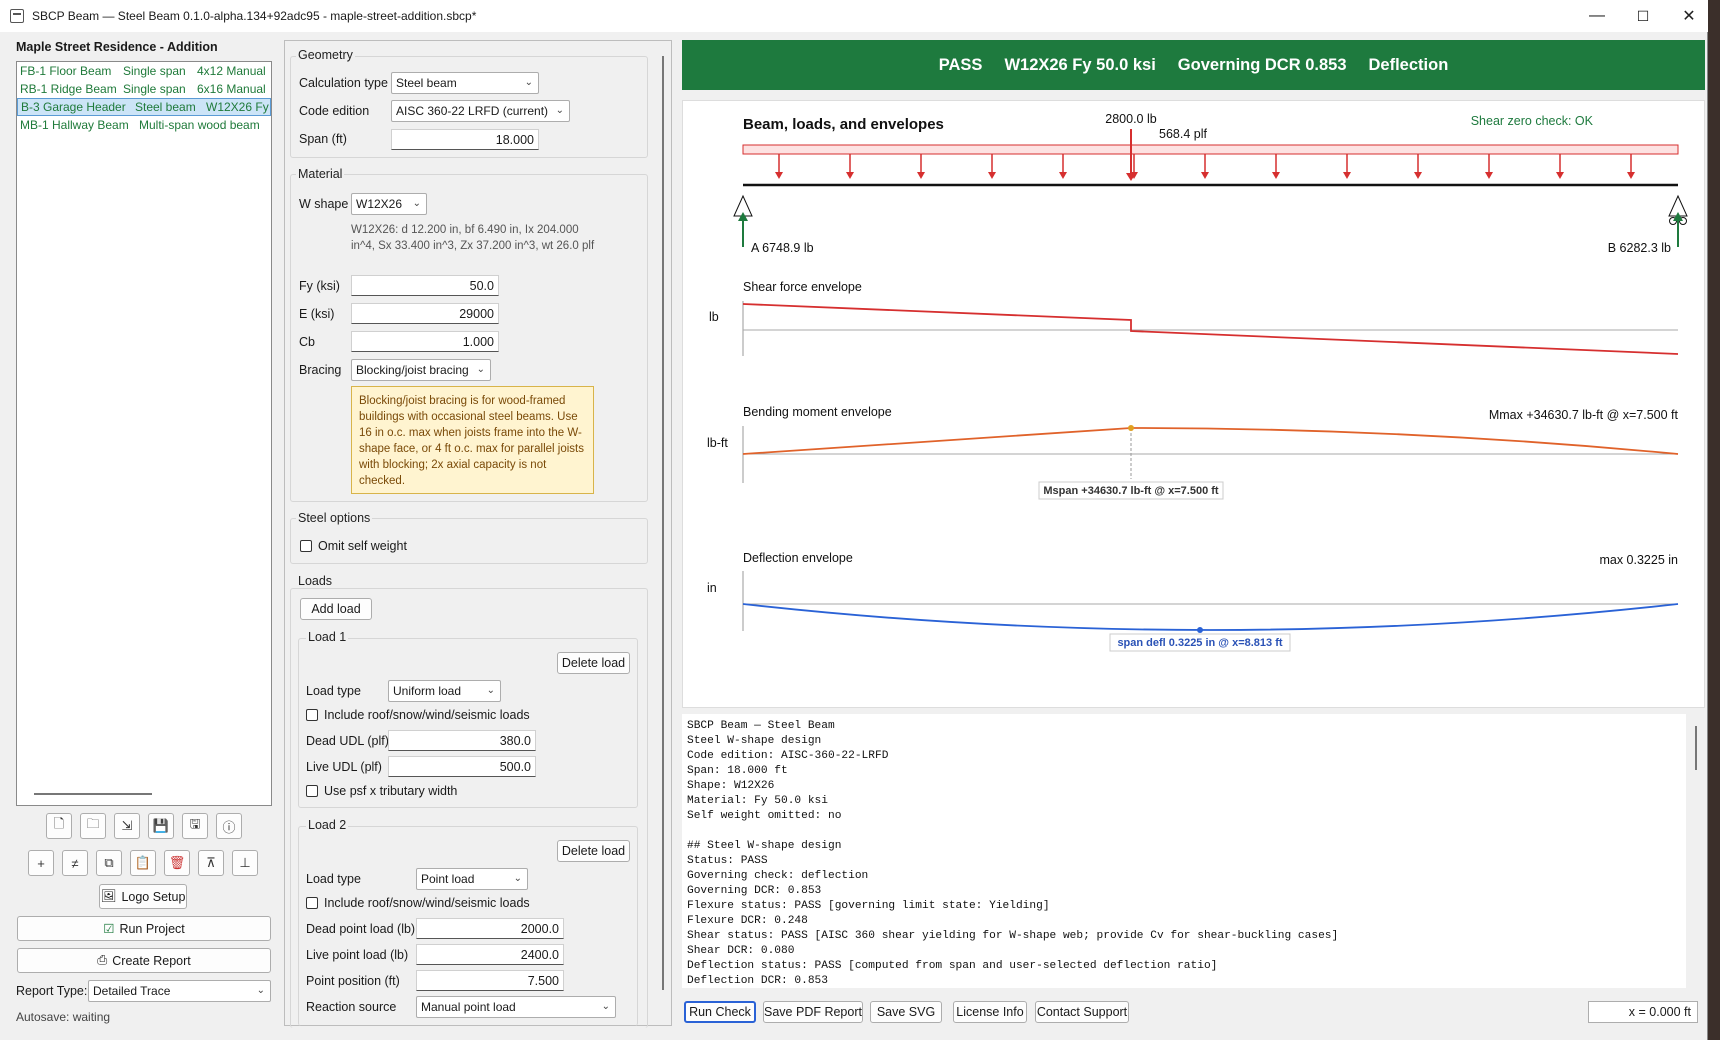 The height and width of the screenshot is (1040, 1720). I want to click on load1-dead-input: 380.0, so click(462, 740).